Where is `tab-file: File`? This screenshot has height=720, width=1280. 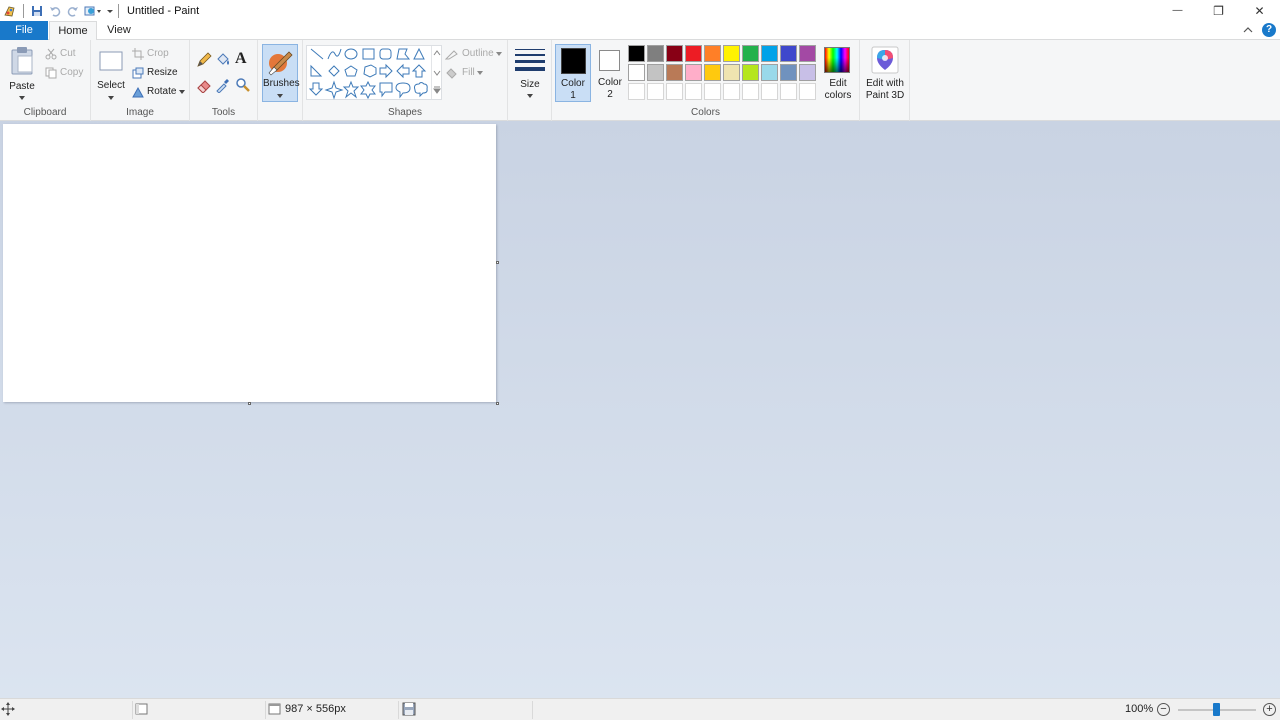
tab-file: File is located at coordinates (24, 30).